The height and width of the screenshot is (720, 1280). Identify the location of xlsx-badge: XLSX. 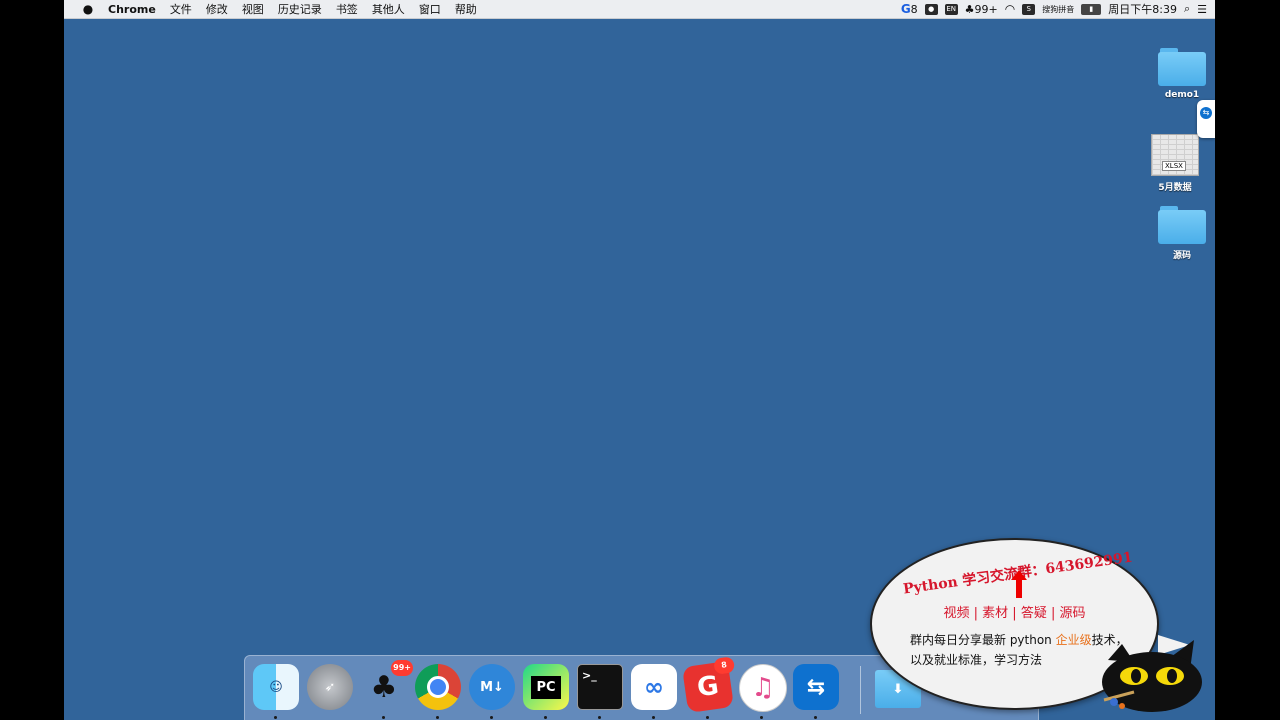
(1174, 166).